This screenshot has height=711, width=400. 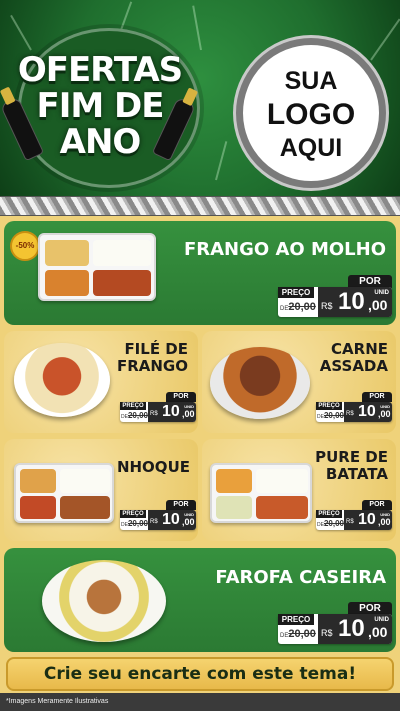 I want to click on cta-button: Crie seu encarte com este tema!, so click(x=200, y=674).